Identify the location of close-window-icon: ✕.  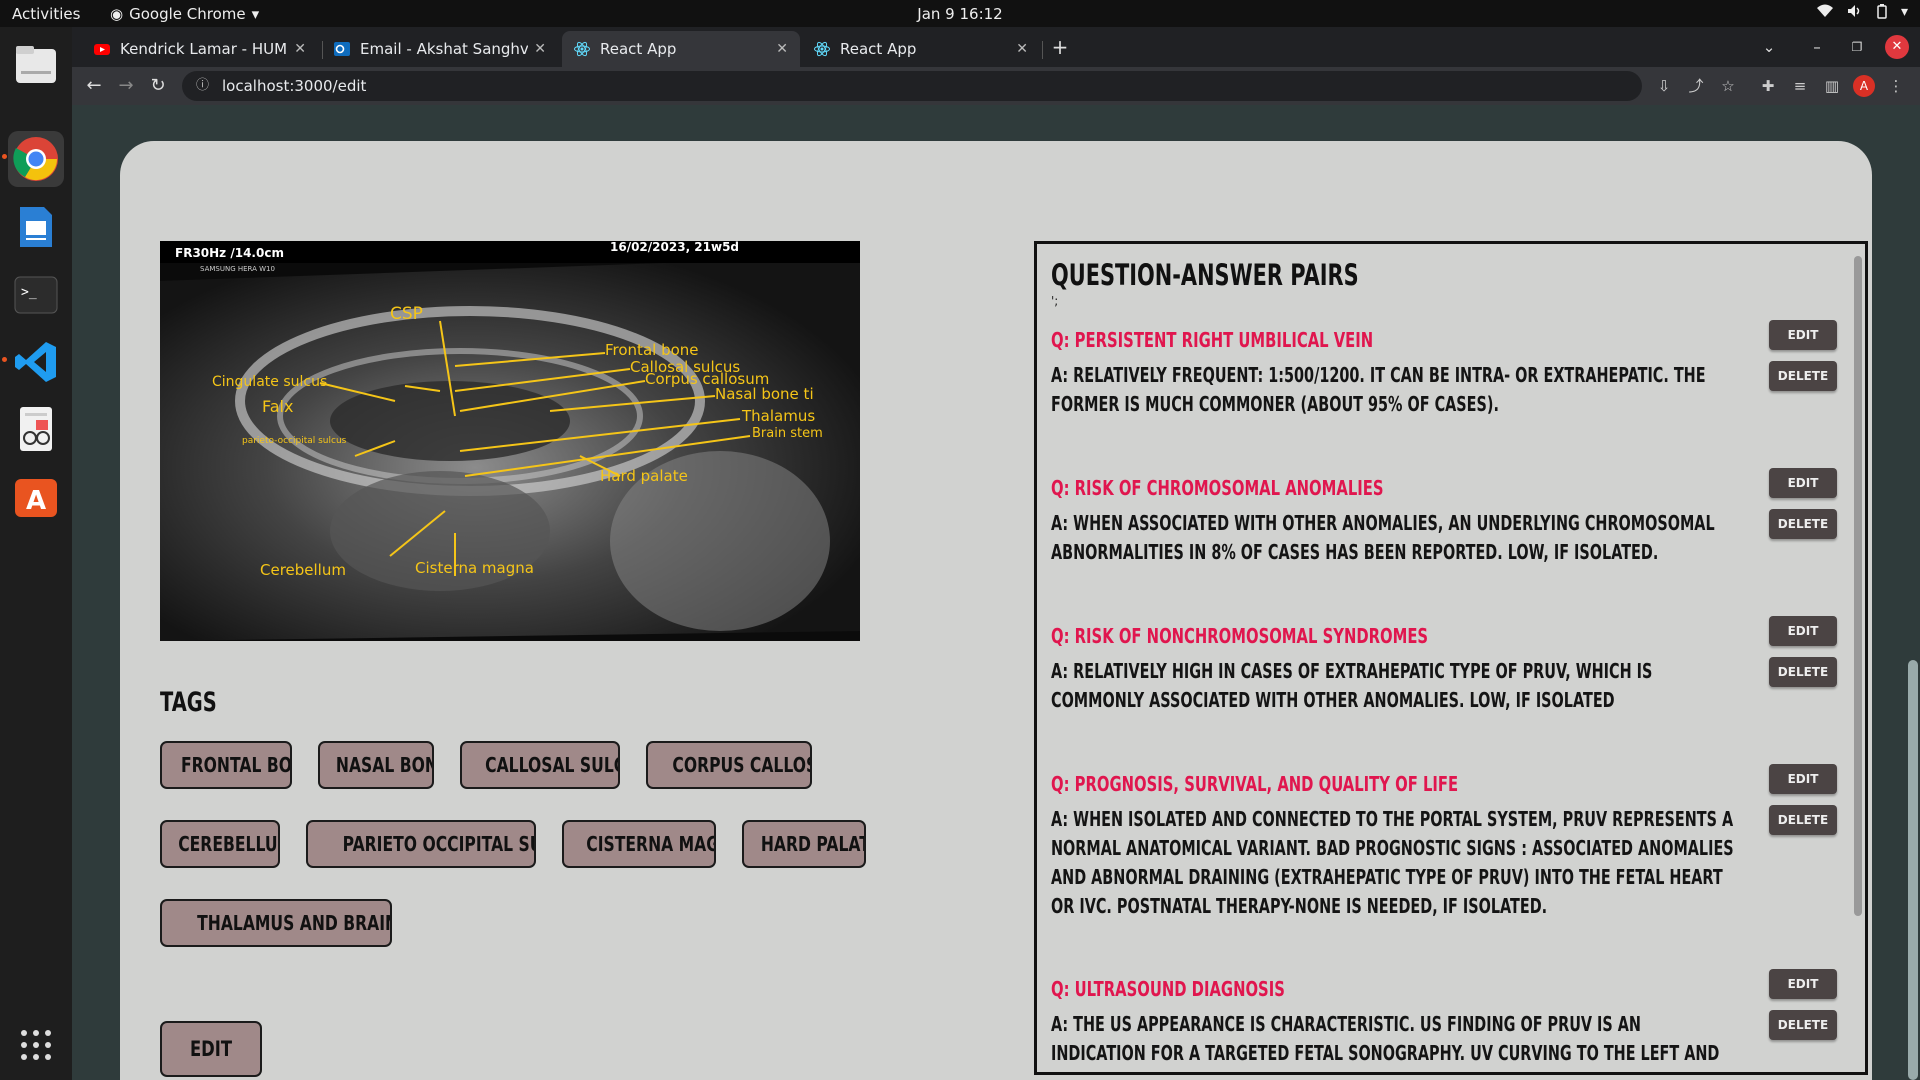
(1897, 47).